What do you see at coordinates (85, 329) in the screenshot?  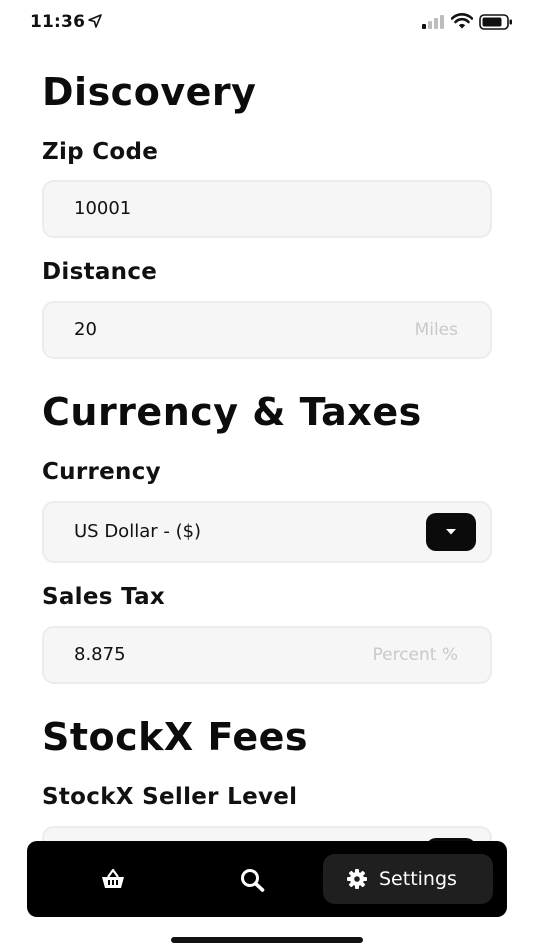 I see `distance-value: 20` at bounding box center [85, 329].